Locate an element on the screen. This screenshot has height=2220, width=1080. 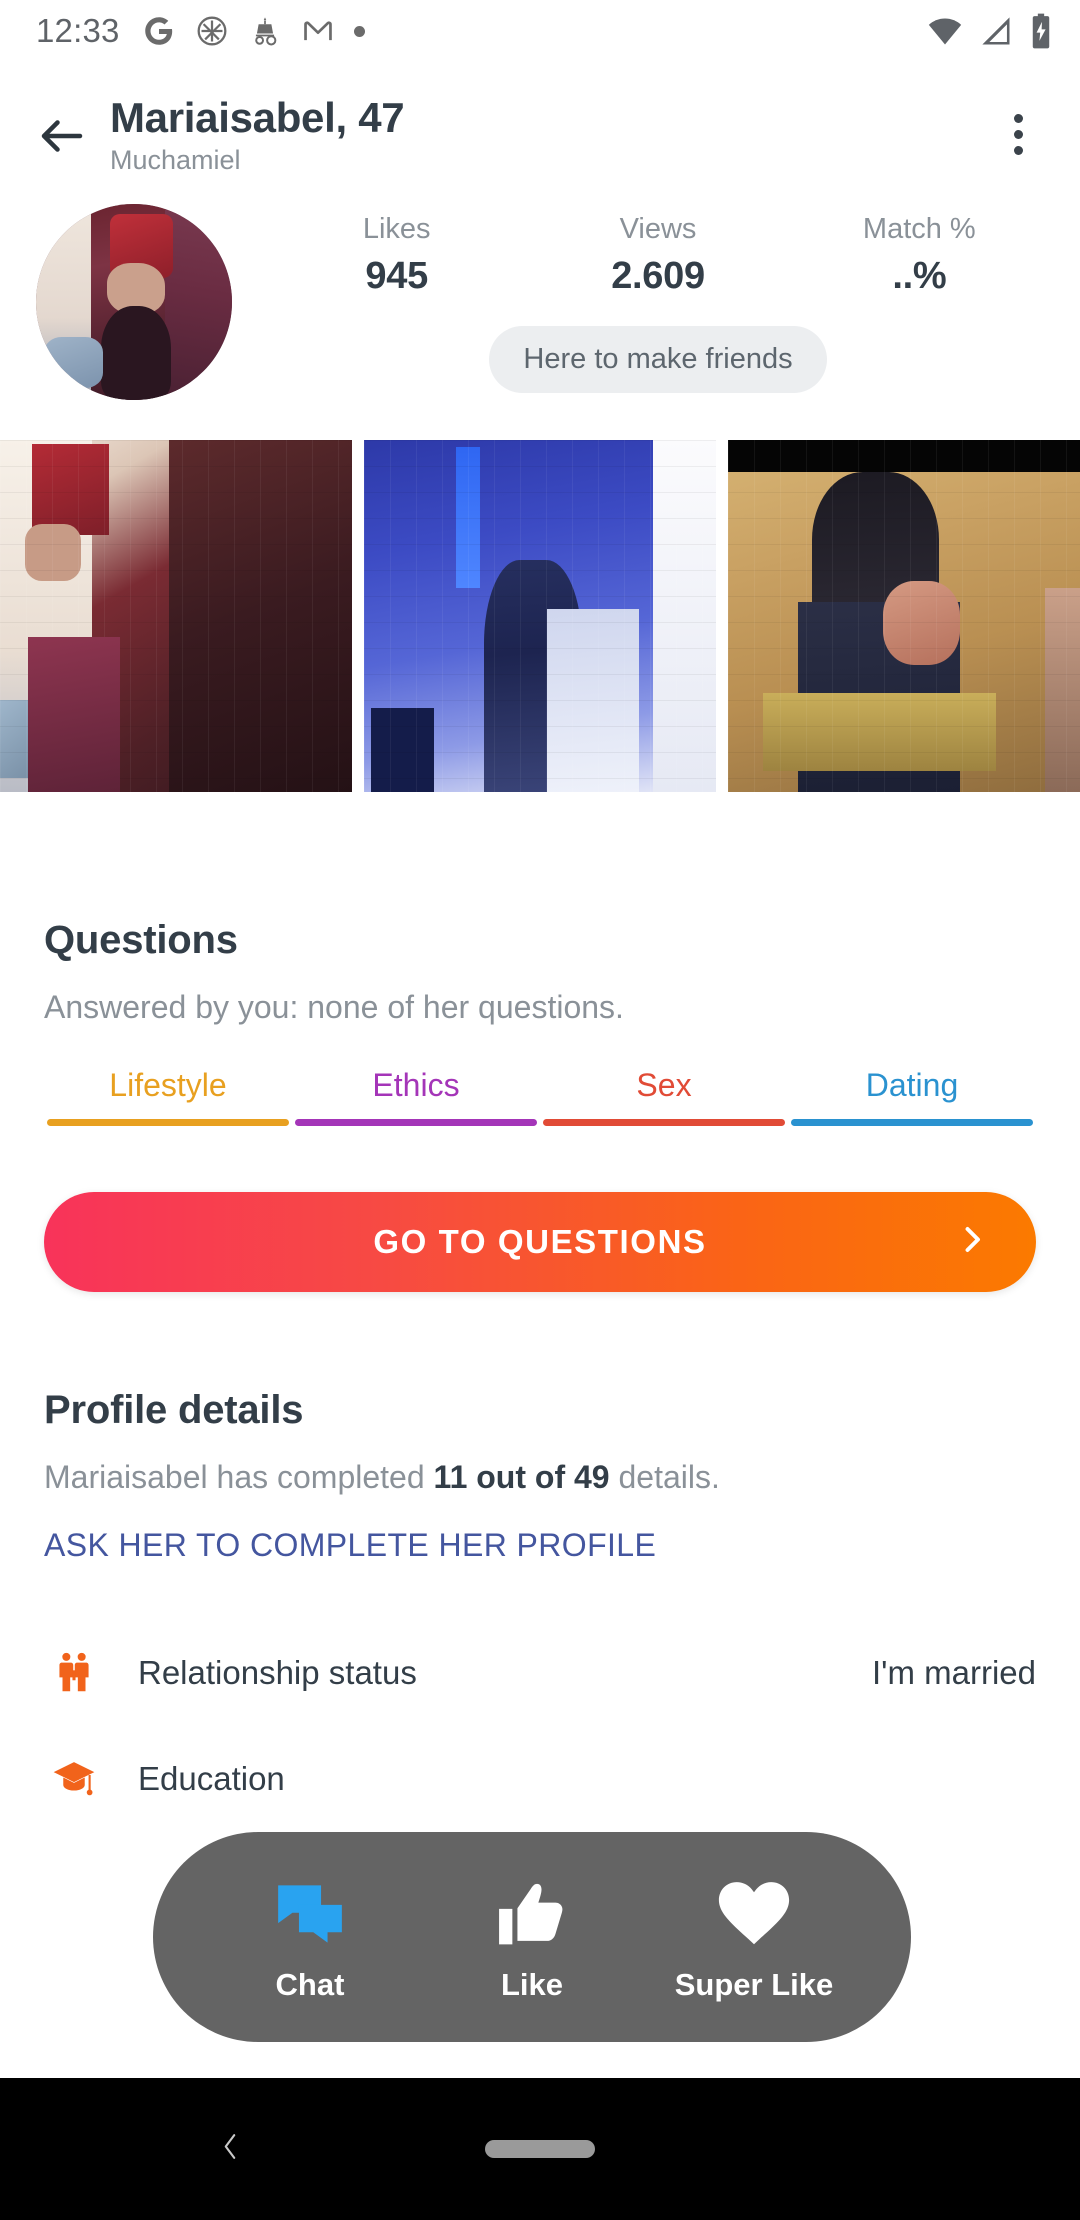
stat-value: 2.609 is located at coordinates (658, 275).